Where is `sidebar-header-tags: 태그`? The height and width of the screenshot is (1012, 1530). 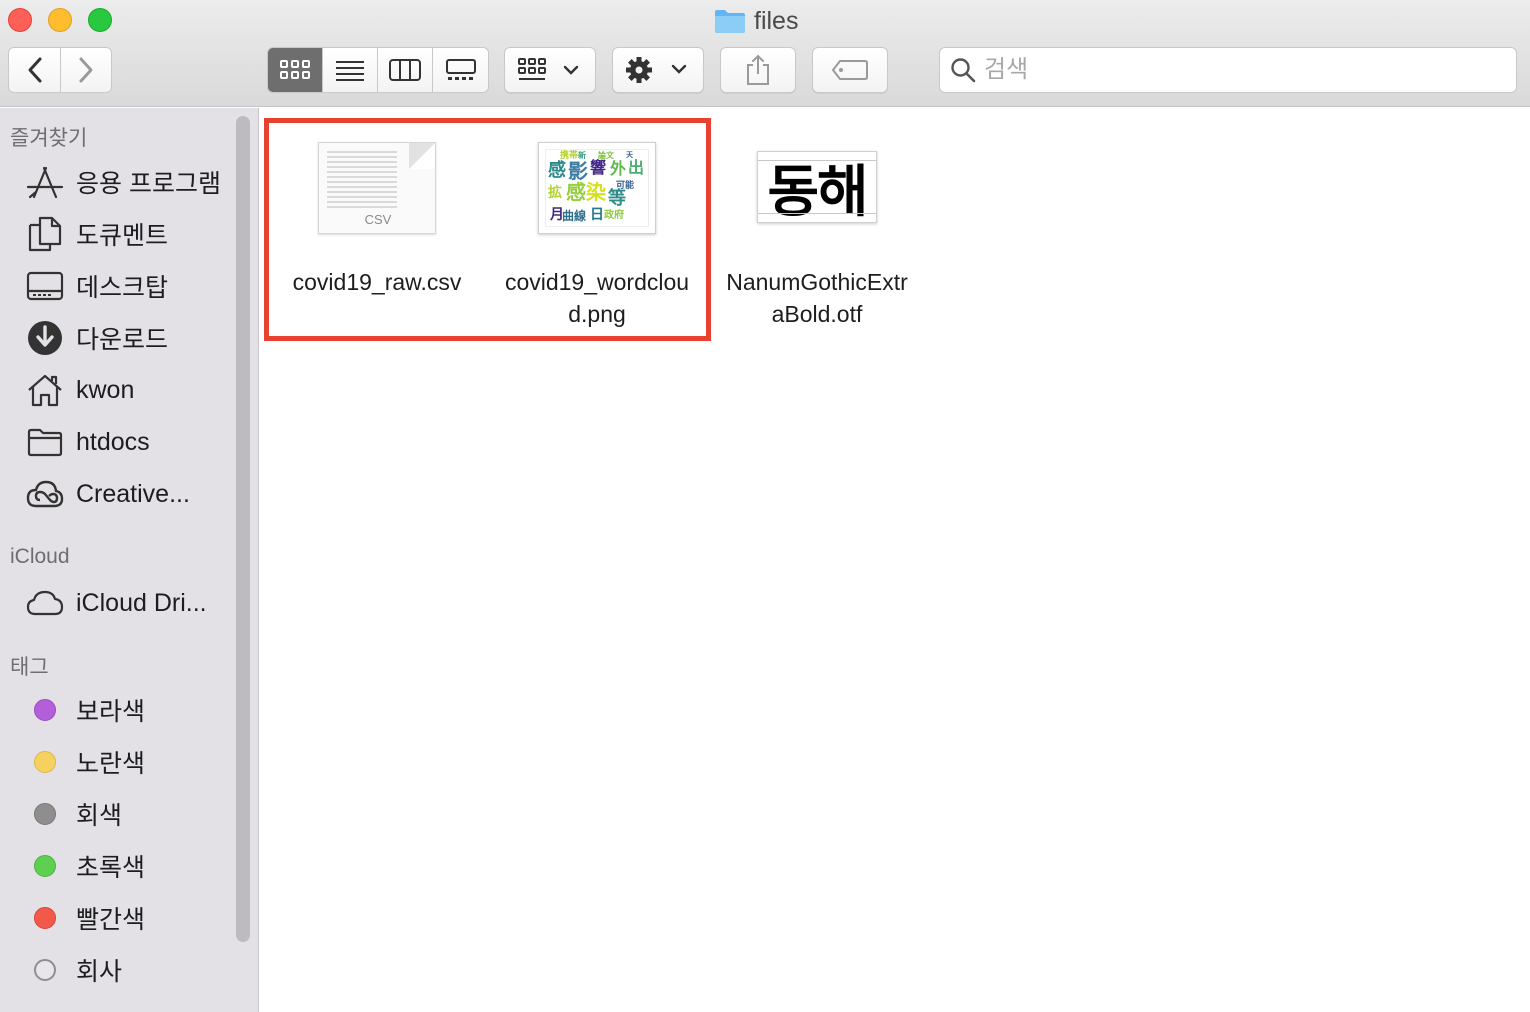
sidebar-header-tags: 태그 is located at coordinates (29, 667).